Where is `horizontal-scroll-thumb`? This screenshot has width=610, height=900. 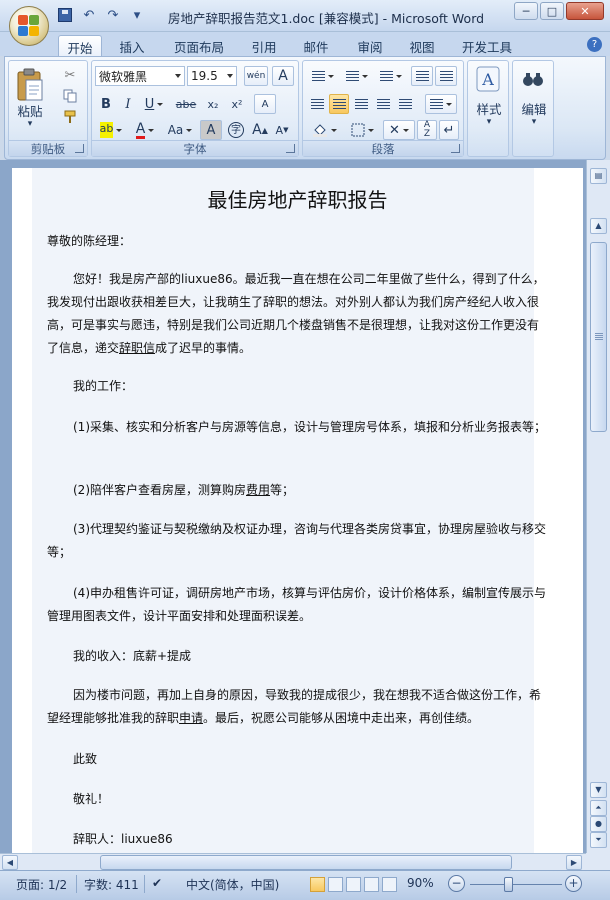
horizontal-scroll-thumb is located at coordinates (306, 862).